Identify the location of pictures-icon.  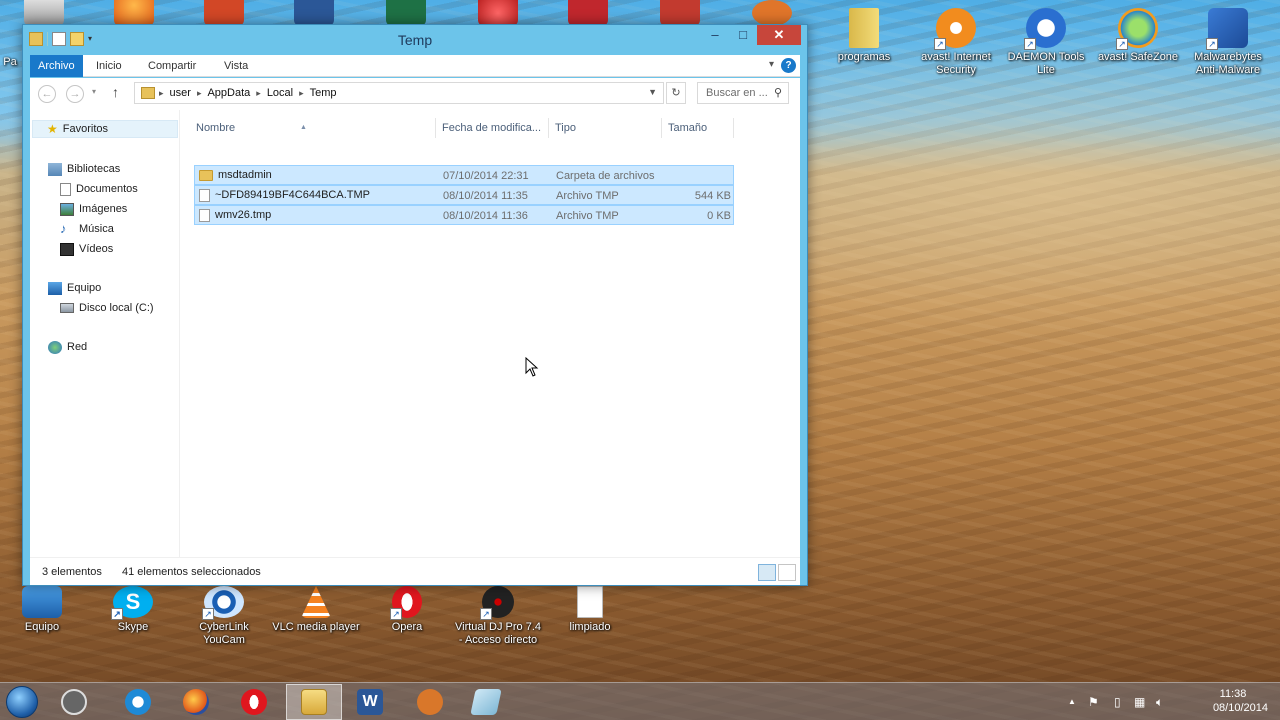
(67, 209).